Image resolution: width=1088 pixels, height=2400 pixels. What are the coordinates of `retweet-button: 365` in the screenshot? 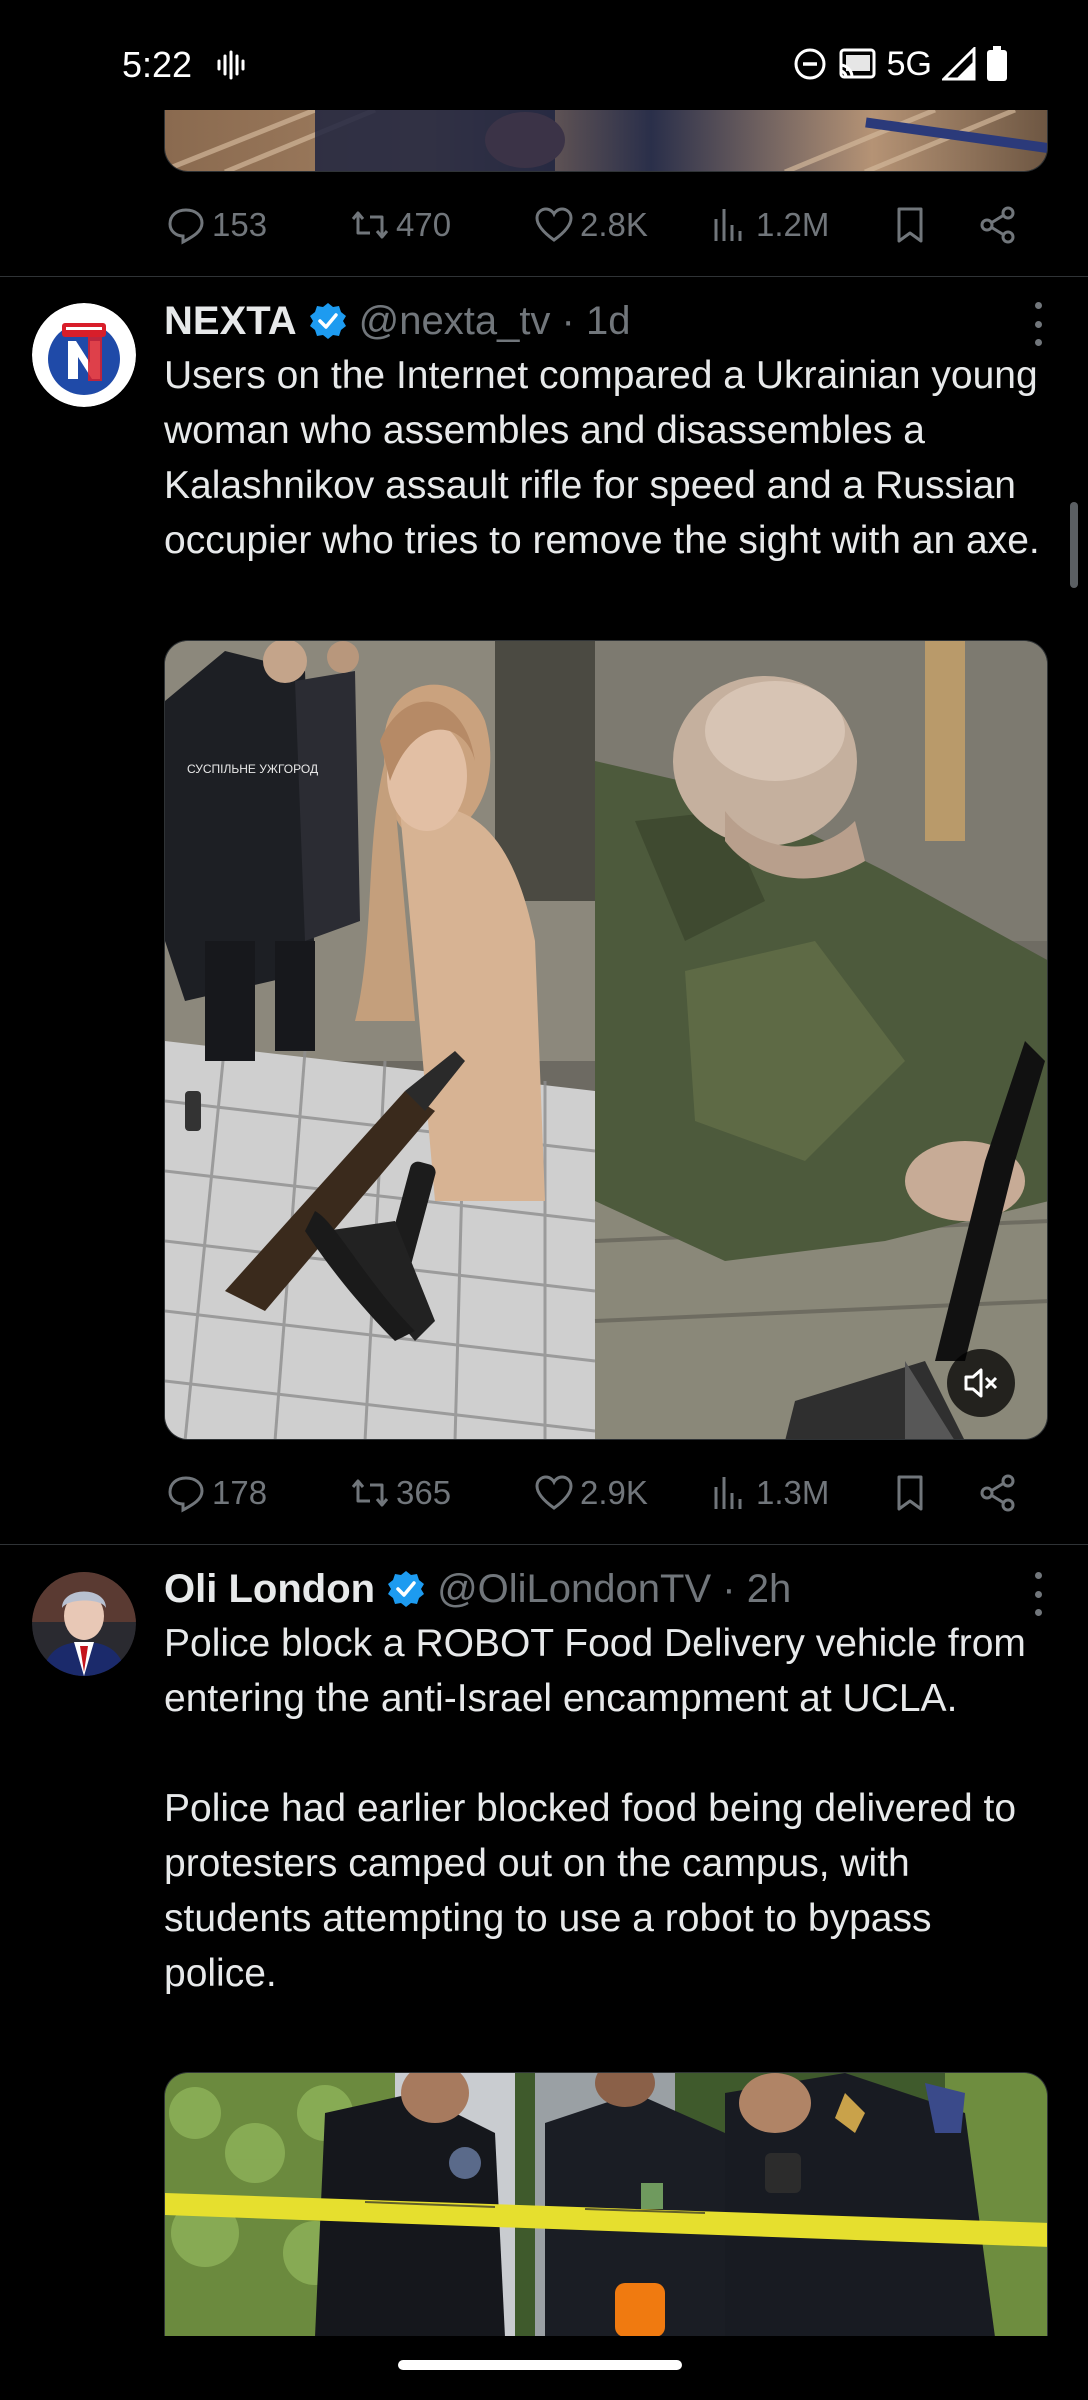 It's located at (400, 1493).